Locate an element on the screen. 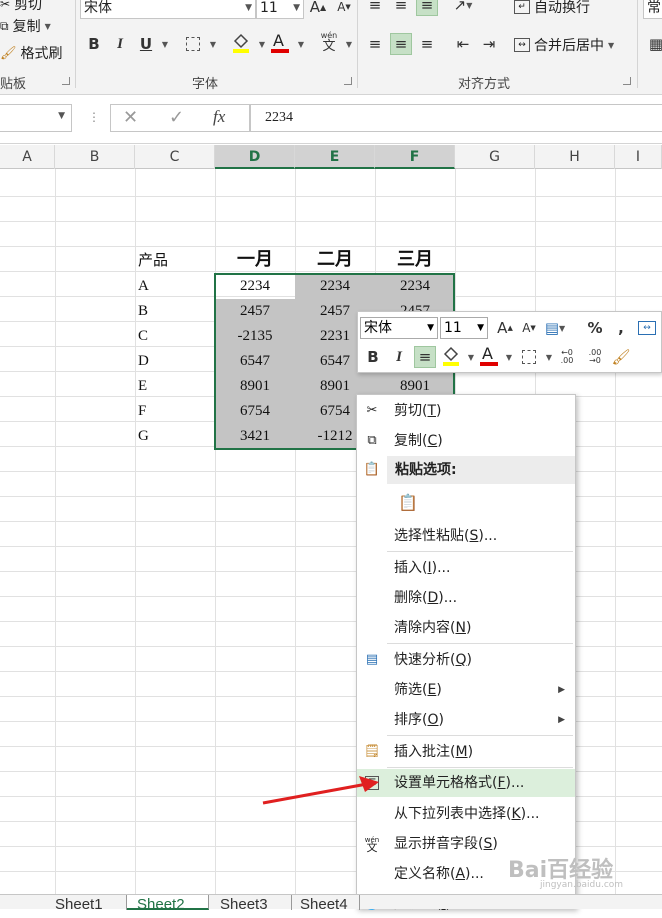 The width and height of the screenshot is (662, 918). merge-center-icon: ↔ is located at coordinates (647, 328).